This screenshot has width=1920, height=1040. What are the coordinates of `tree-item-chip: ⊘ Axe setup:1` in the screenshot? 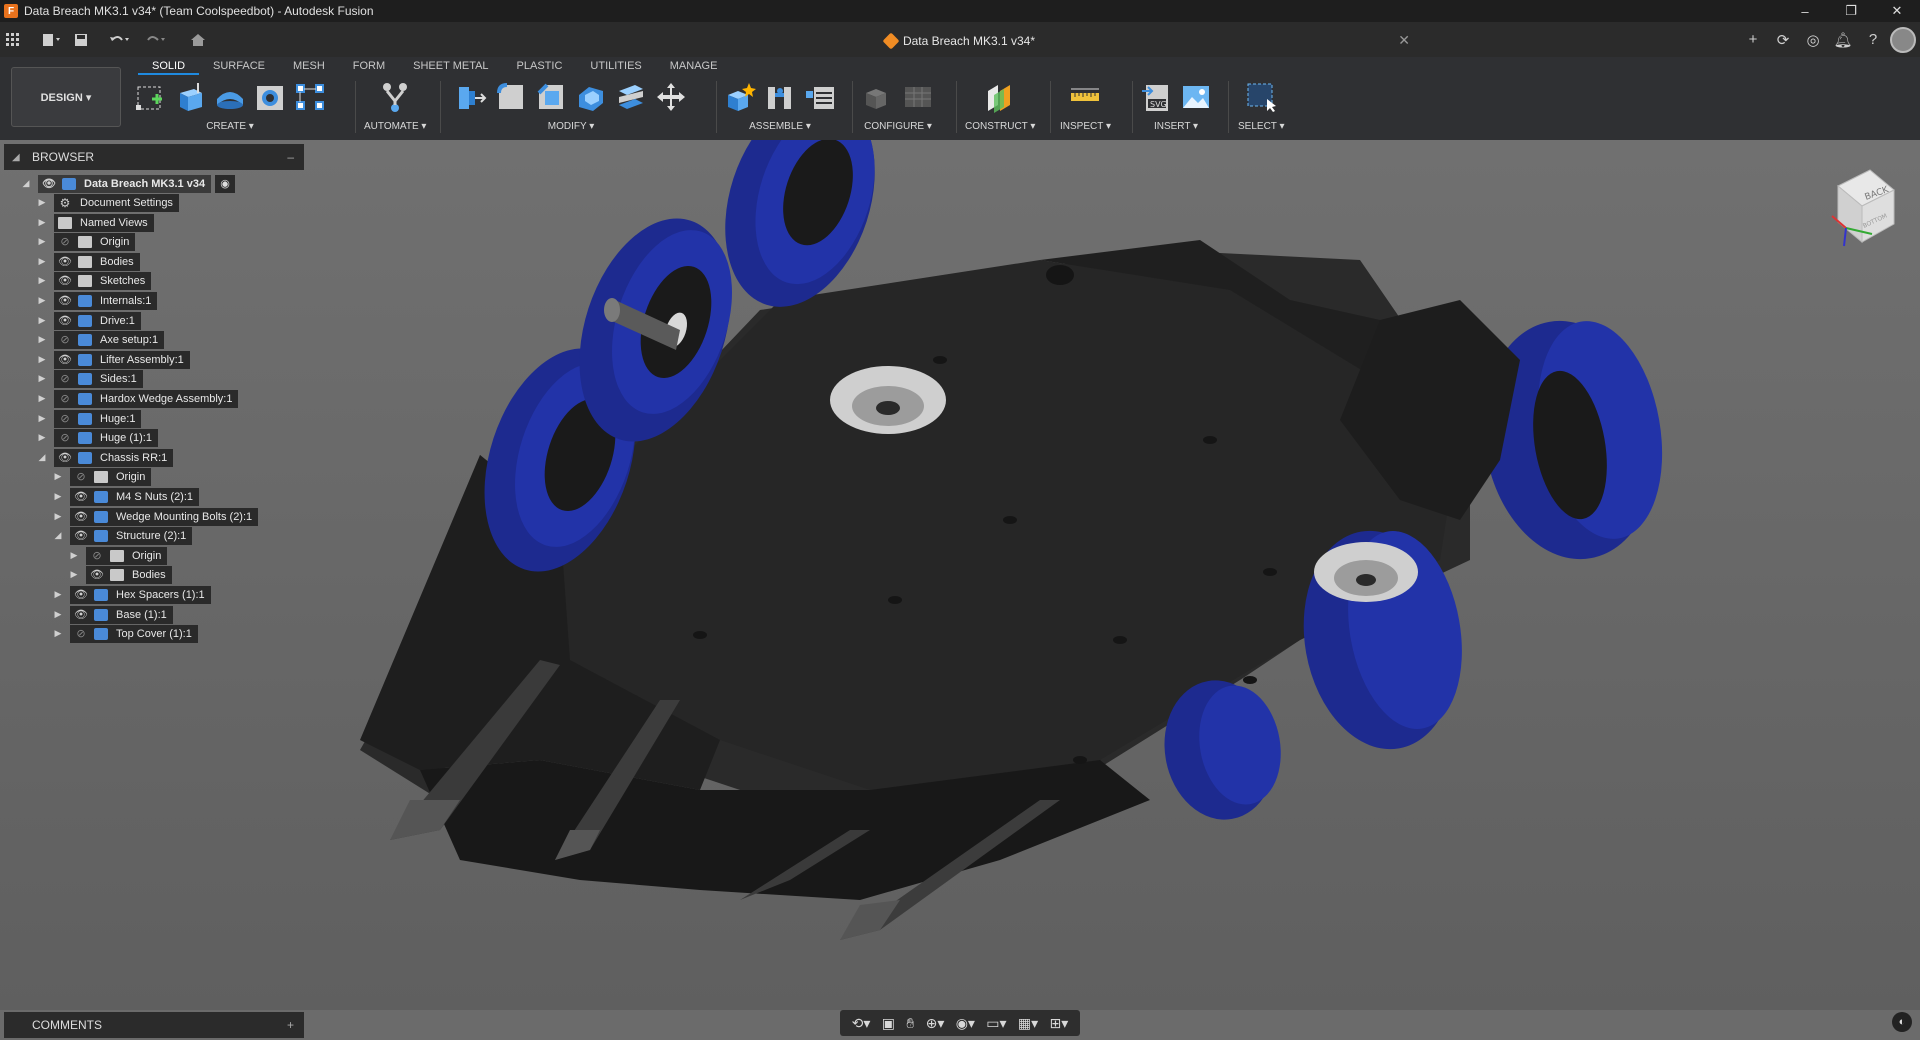 It's located at (109, 339).